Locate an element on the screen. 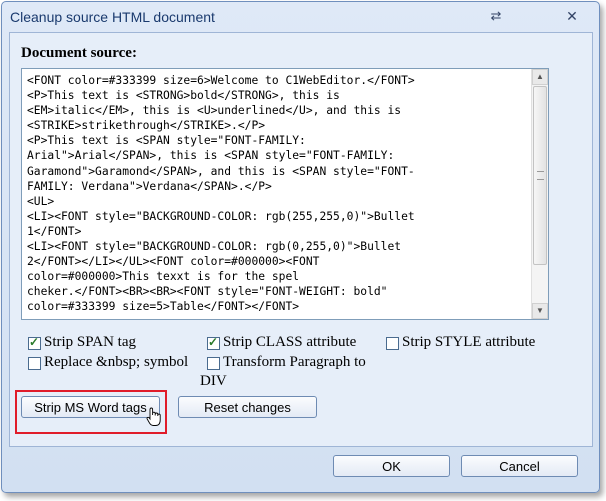 The height and width of the screenshot is (501, 606). mouse-pointer-icon is located at coordinates (153, 416).